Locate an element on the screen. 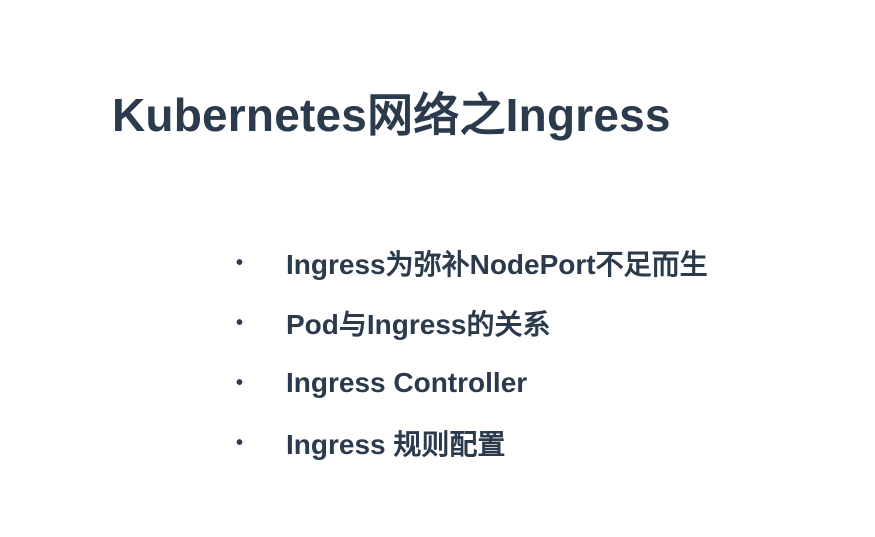 This screenshot has width=875, height=537. bullet-item-pod-ingress-relation: • Pod与Ingress的关系 is located at coordinates (470, 323).